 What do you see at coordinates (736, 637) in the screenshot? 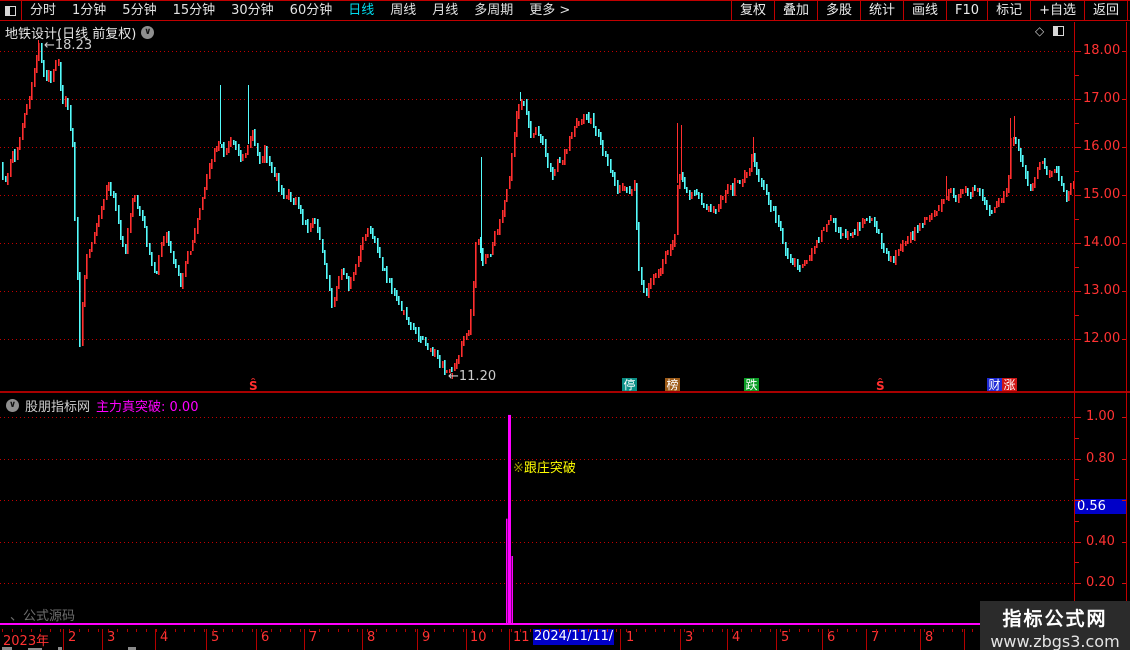
I see `timeline-month-label: 4` at bounding box center [736, 637].